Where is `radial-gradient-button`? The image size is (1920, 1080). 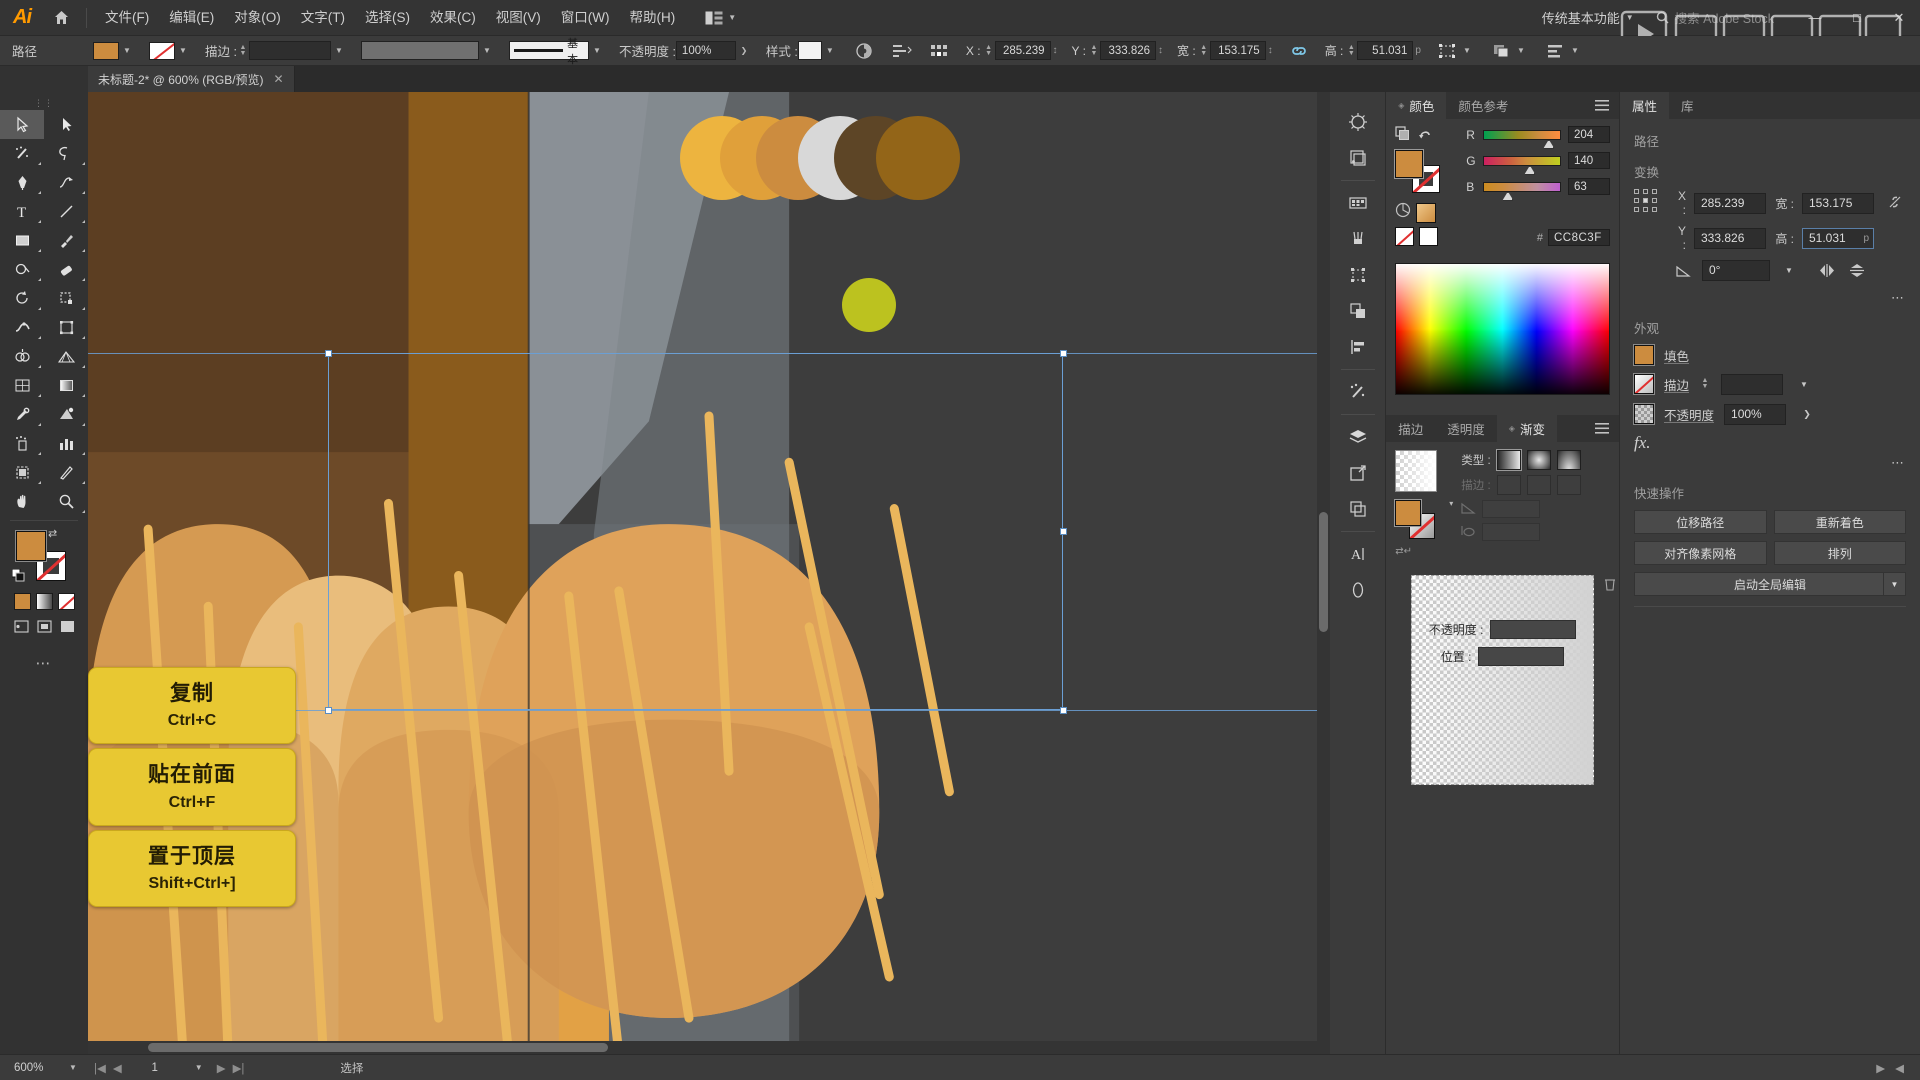
radial-gradient-button is located at coordinates (1538, 460).